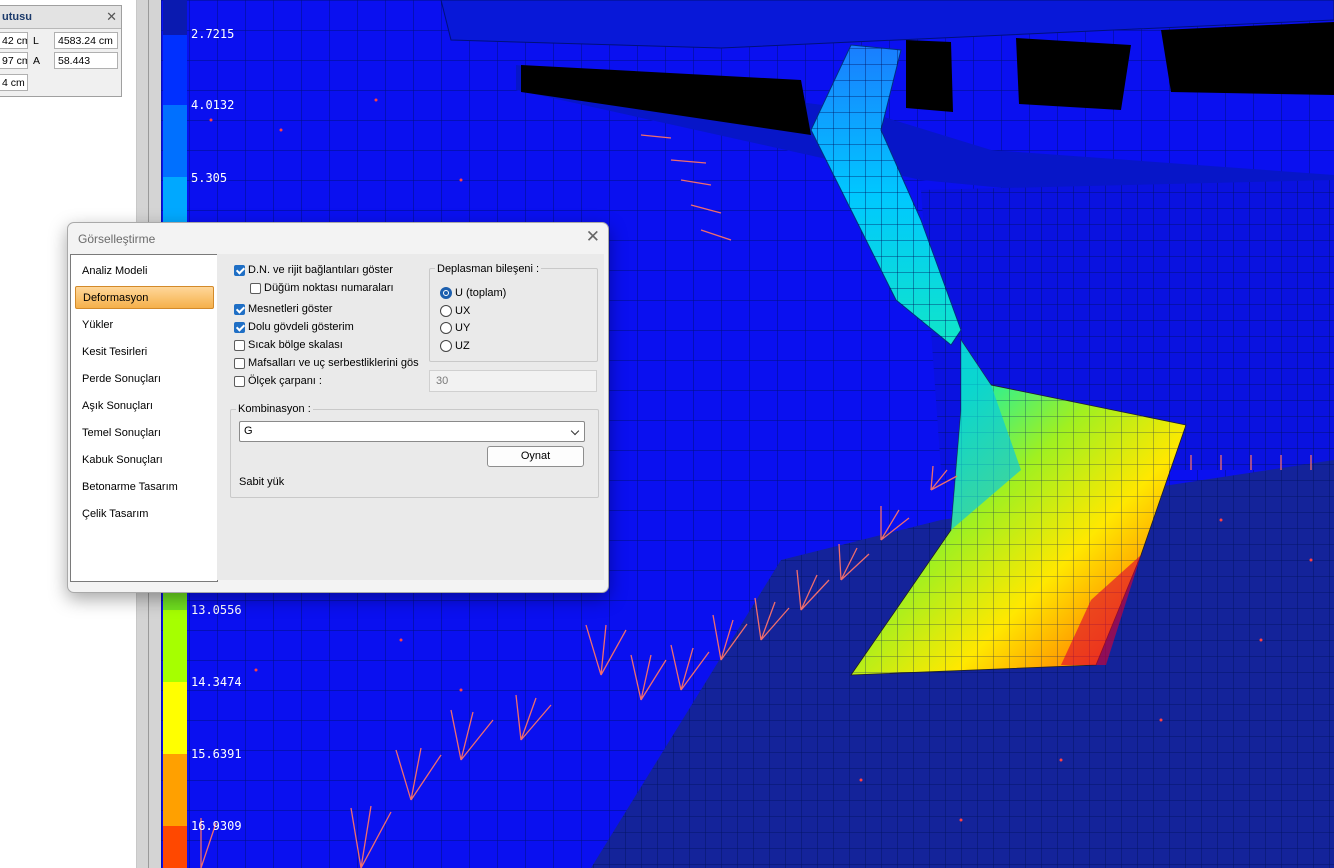  What do you see at coordinates (262, 482) in the screenshot?
I see `combination-description: Sabit yük` at bounding box center [262, 482].